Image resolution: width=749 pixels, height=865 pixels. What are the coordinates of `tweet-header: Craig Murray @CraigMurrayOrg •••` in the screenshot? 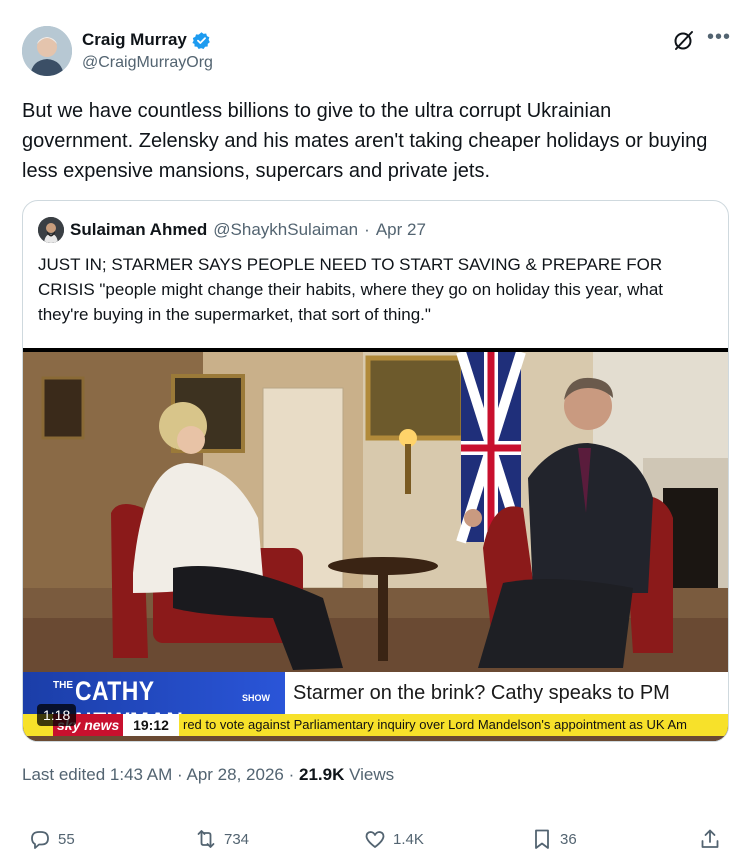 It's located at (377, 52).